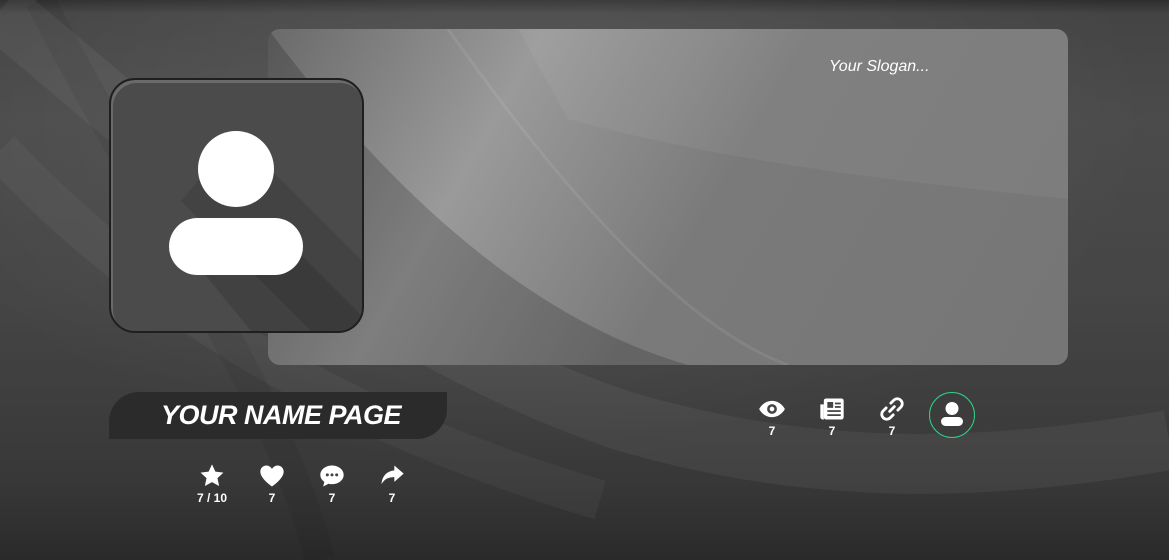  Describe the element at coordinates (332, 498) in the screenshot. I see `comments-count: 7` at that location.